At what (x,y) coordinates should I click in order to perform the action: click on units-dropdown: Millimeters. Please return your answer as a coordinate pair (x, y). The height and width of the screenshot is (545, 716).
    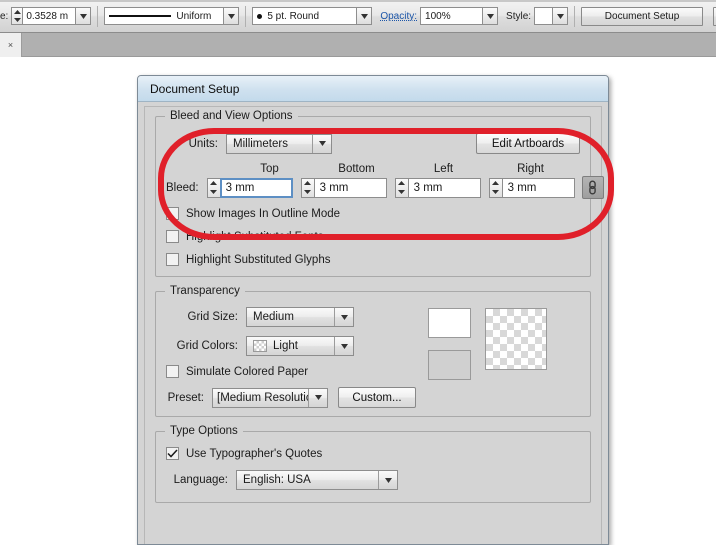
    Looking at the image, I should click on (279, 143).